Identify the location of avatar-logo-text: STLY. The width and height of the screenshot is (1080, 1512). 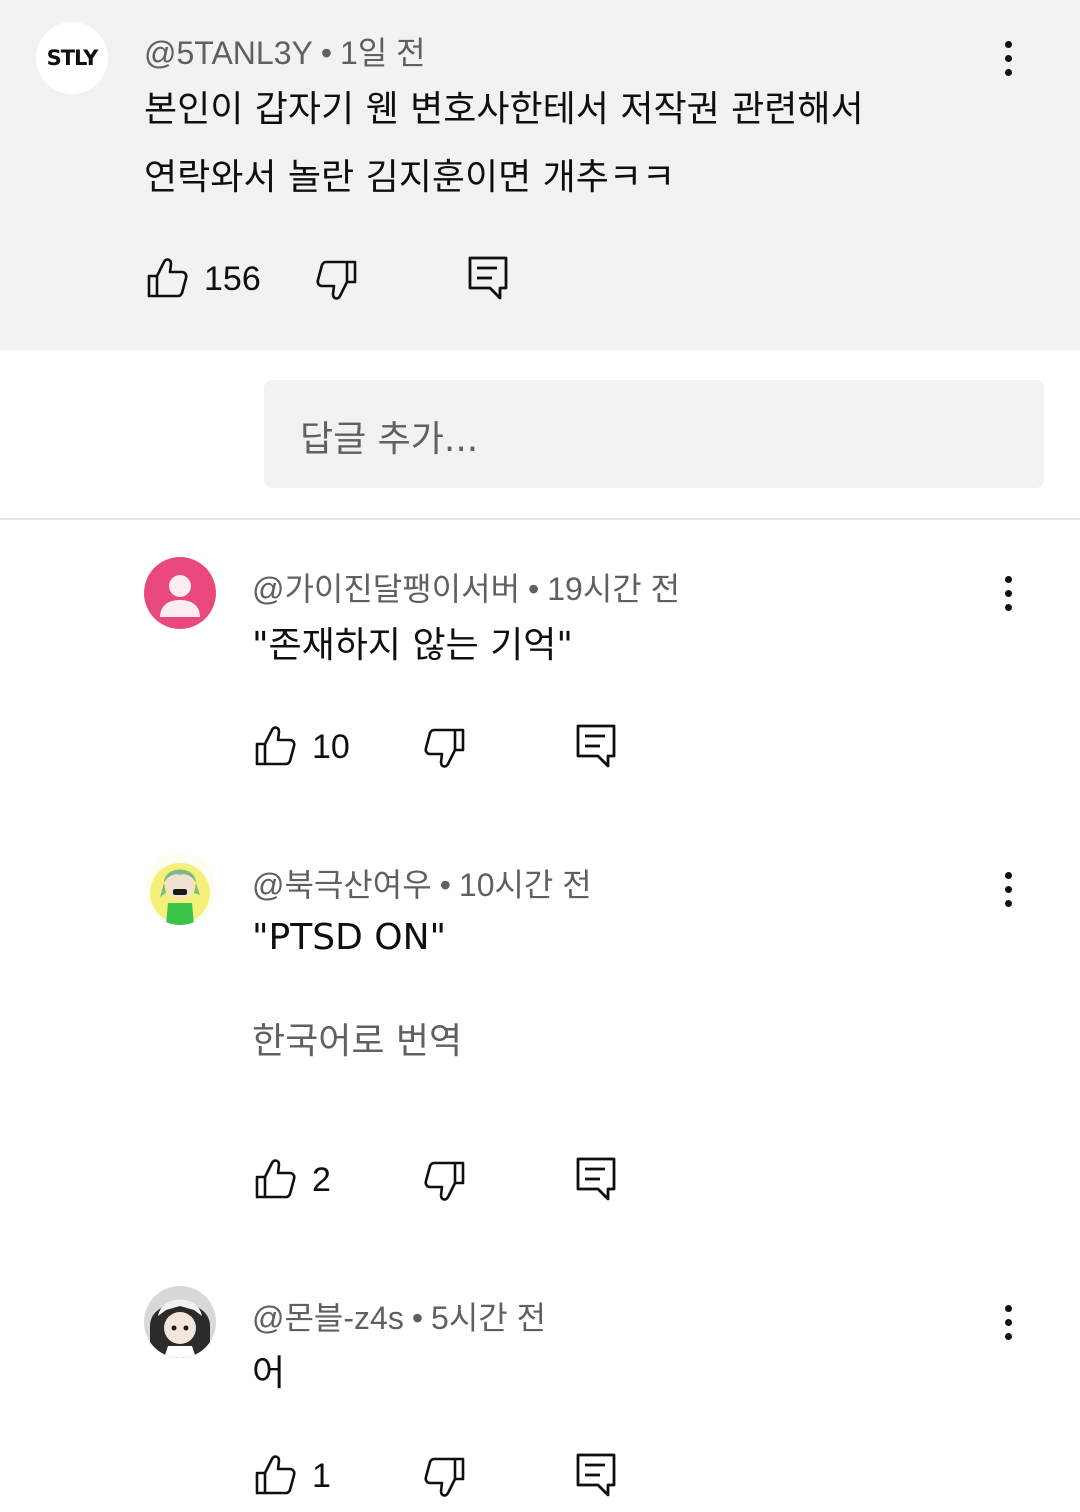
(72, 58).